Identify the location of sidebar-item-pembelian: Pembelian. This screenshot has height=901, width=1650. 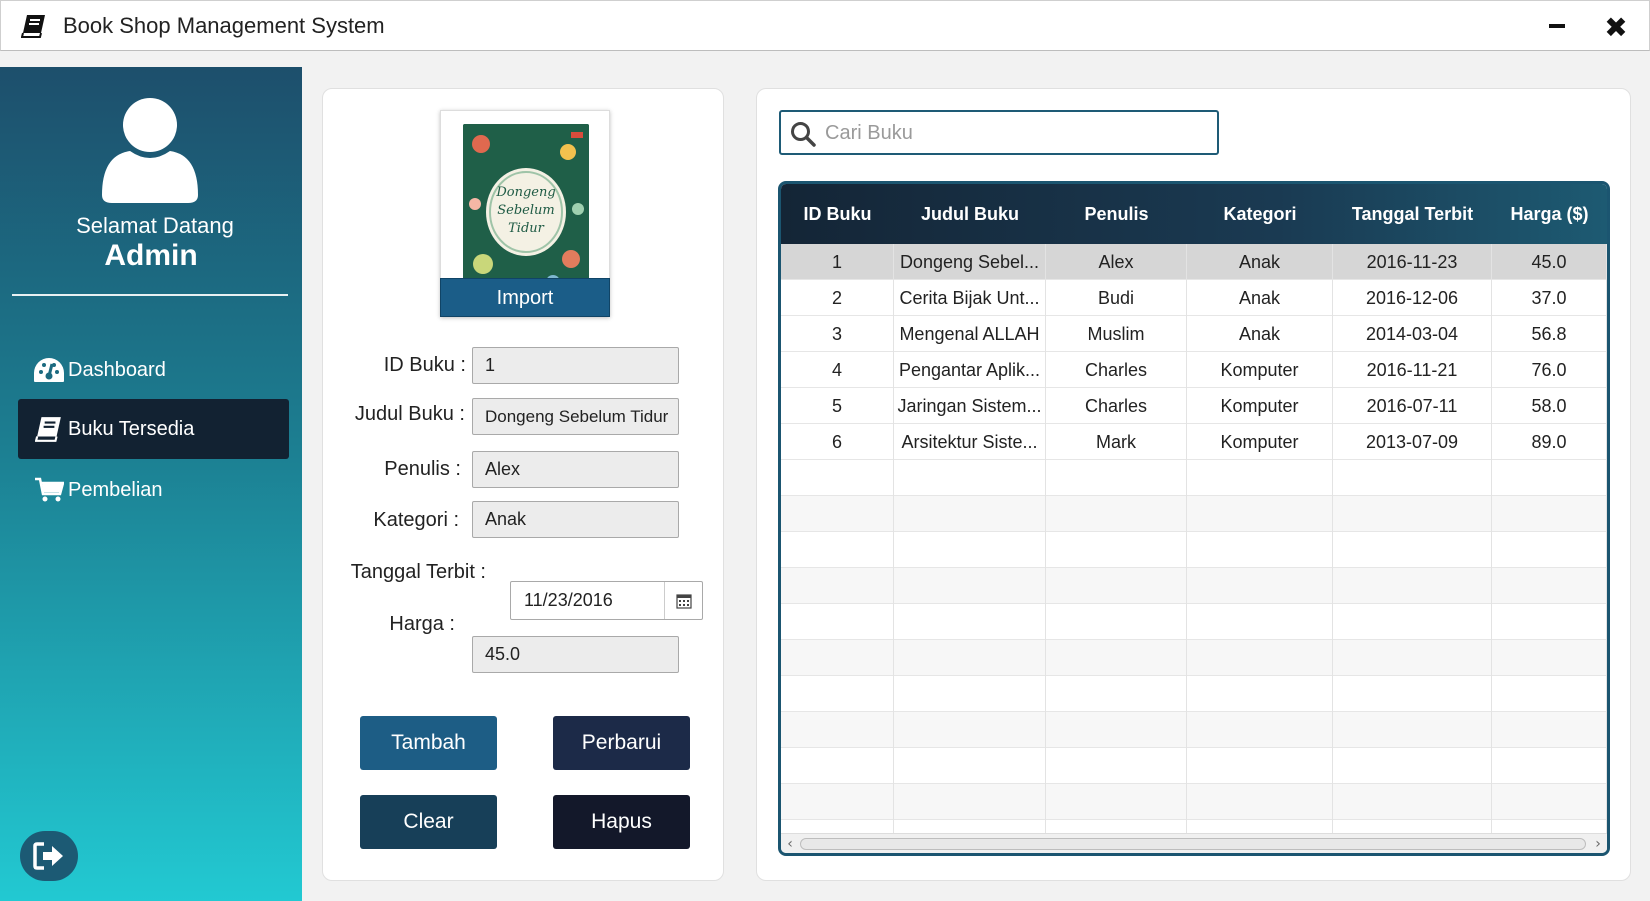
(153, 490).